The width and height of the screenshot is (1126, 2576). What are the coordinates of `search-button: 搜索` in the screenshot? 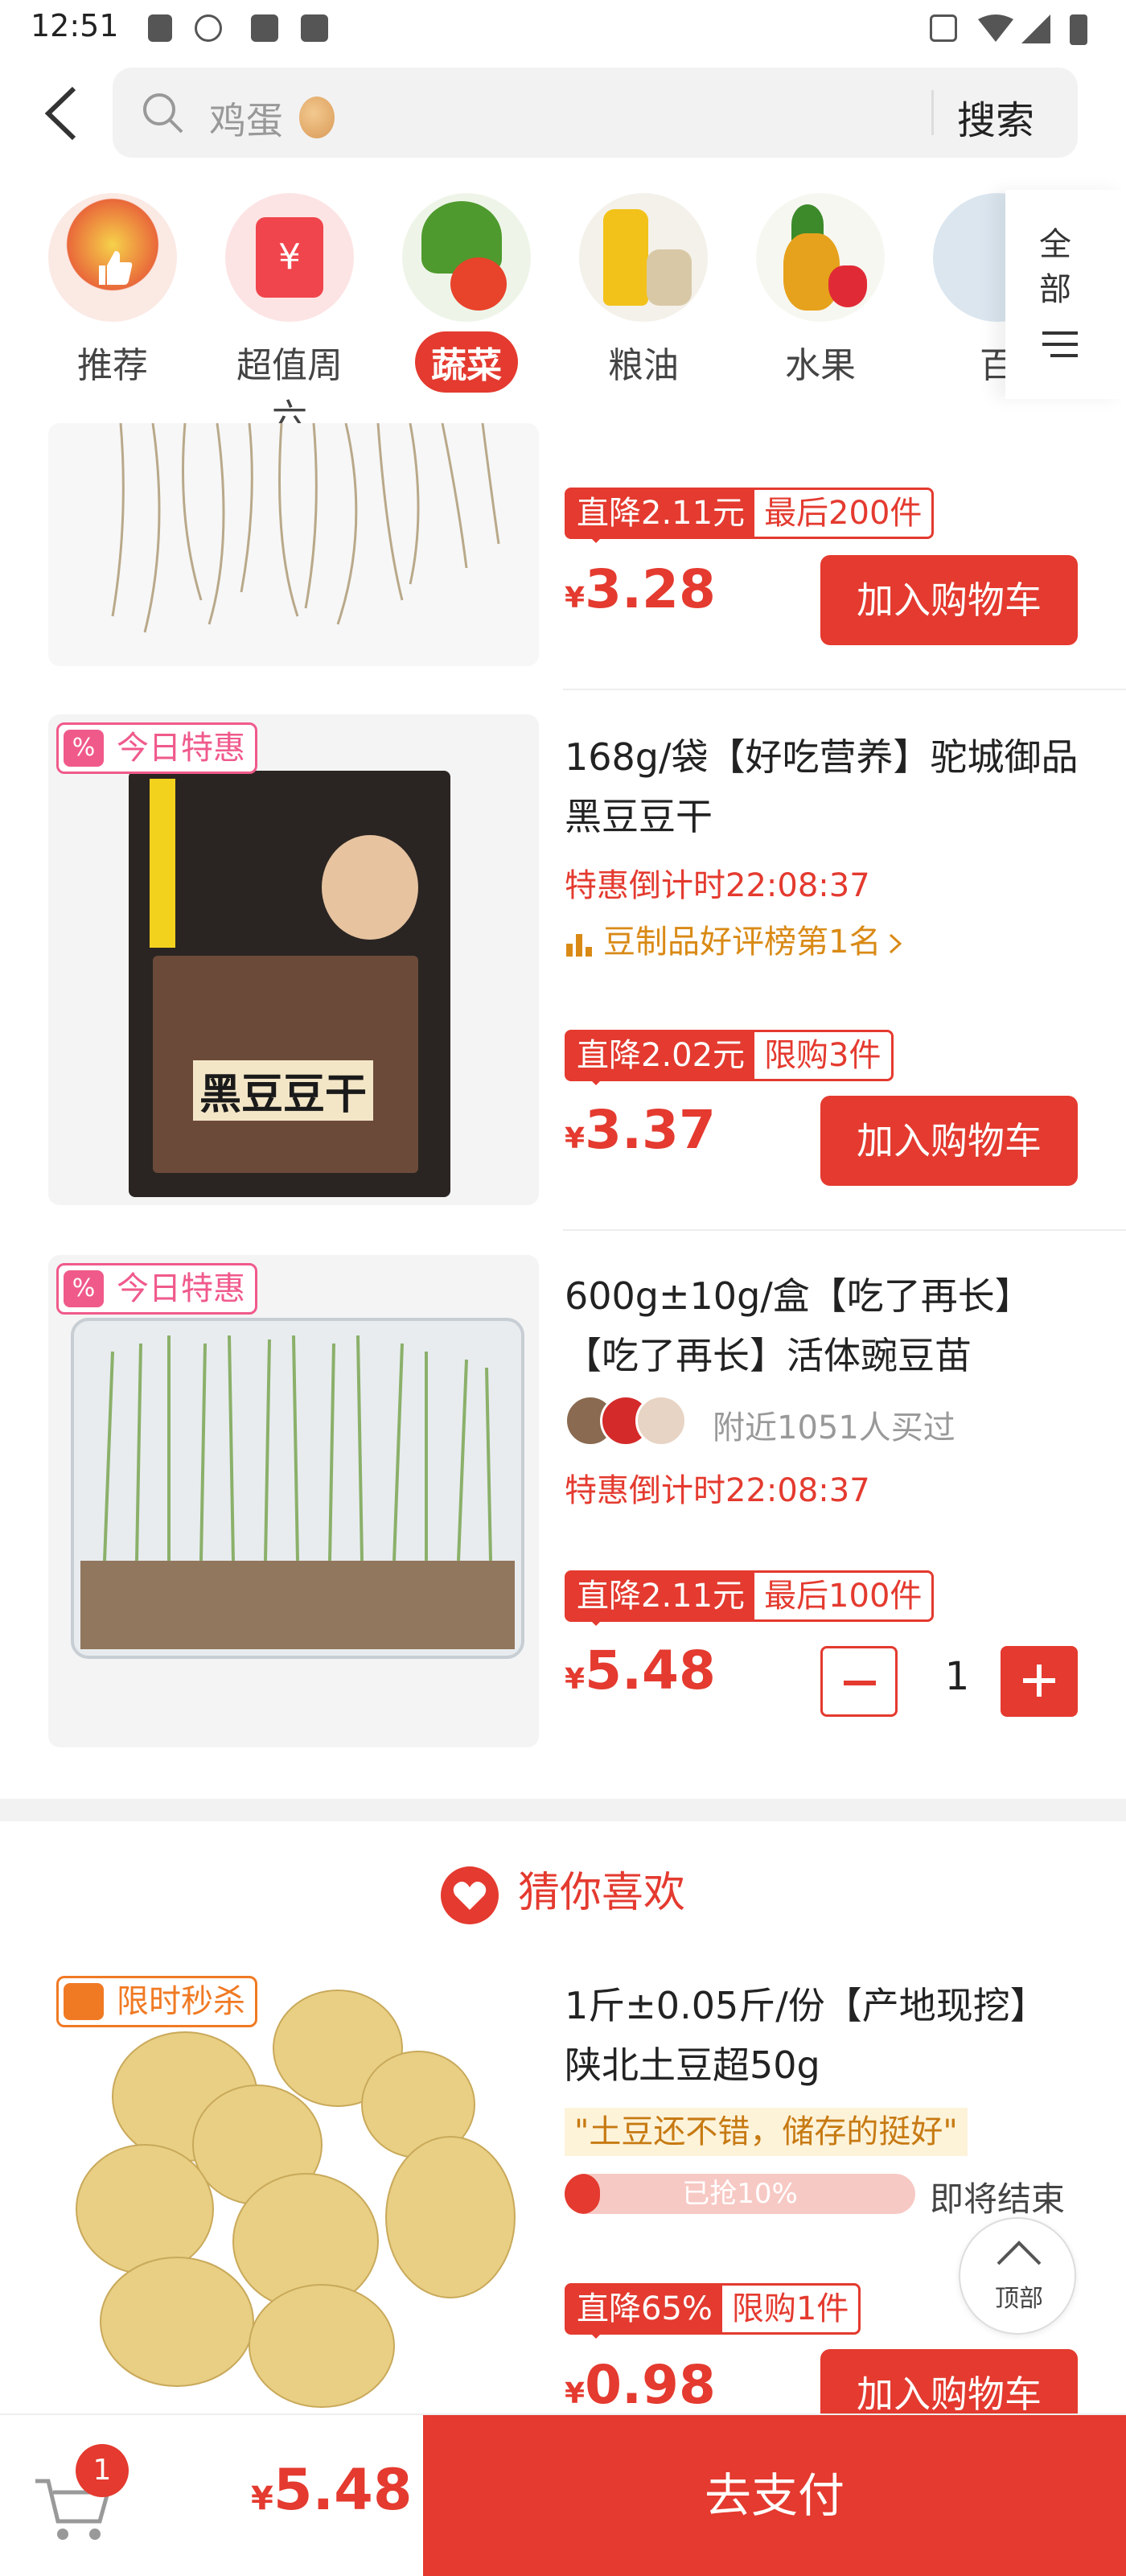 It's located at (1013, 116).